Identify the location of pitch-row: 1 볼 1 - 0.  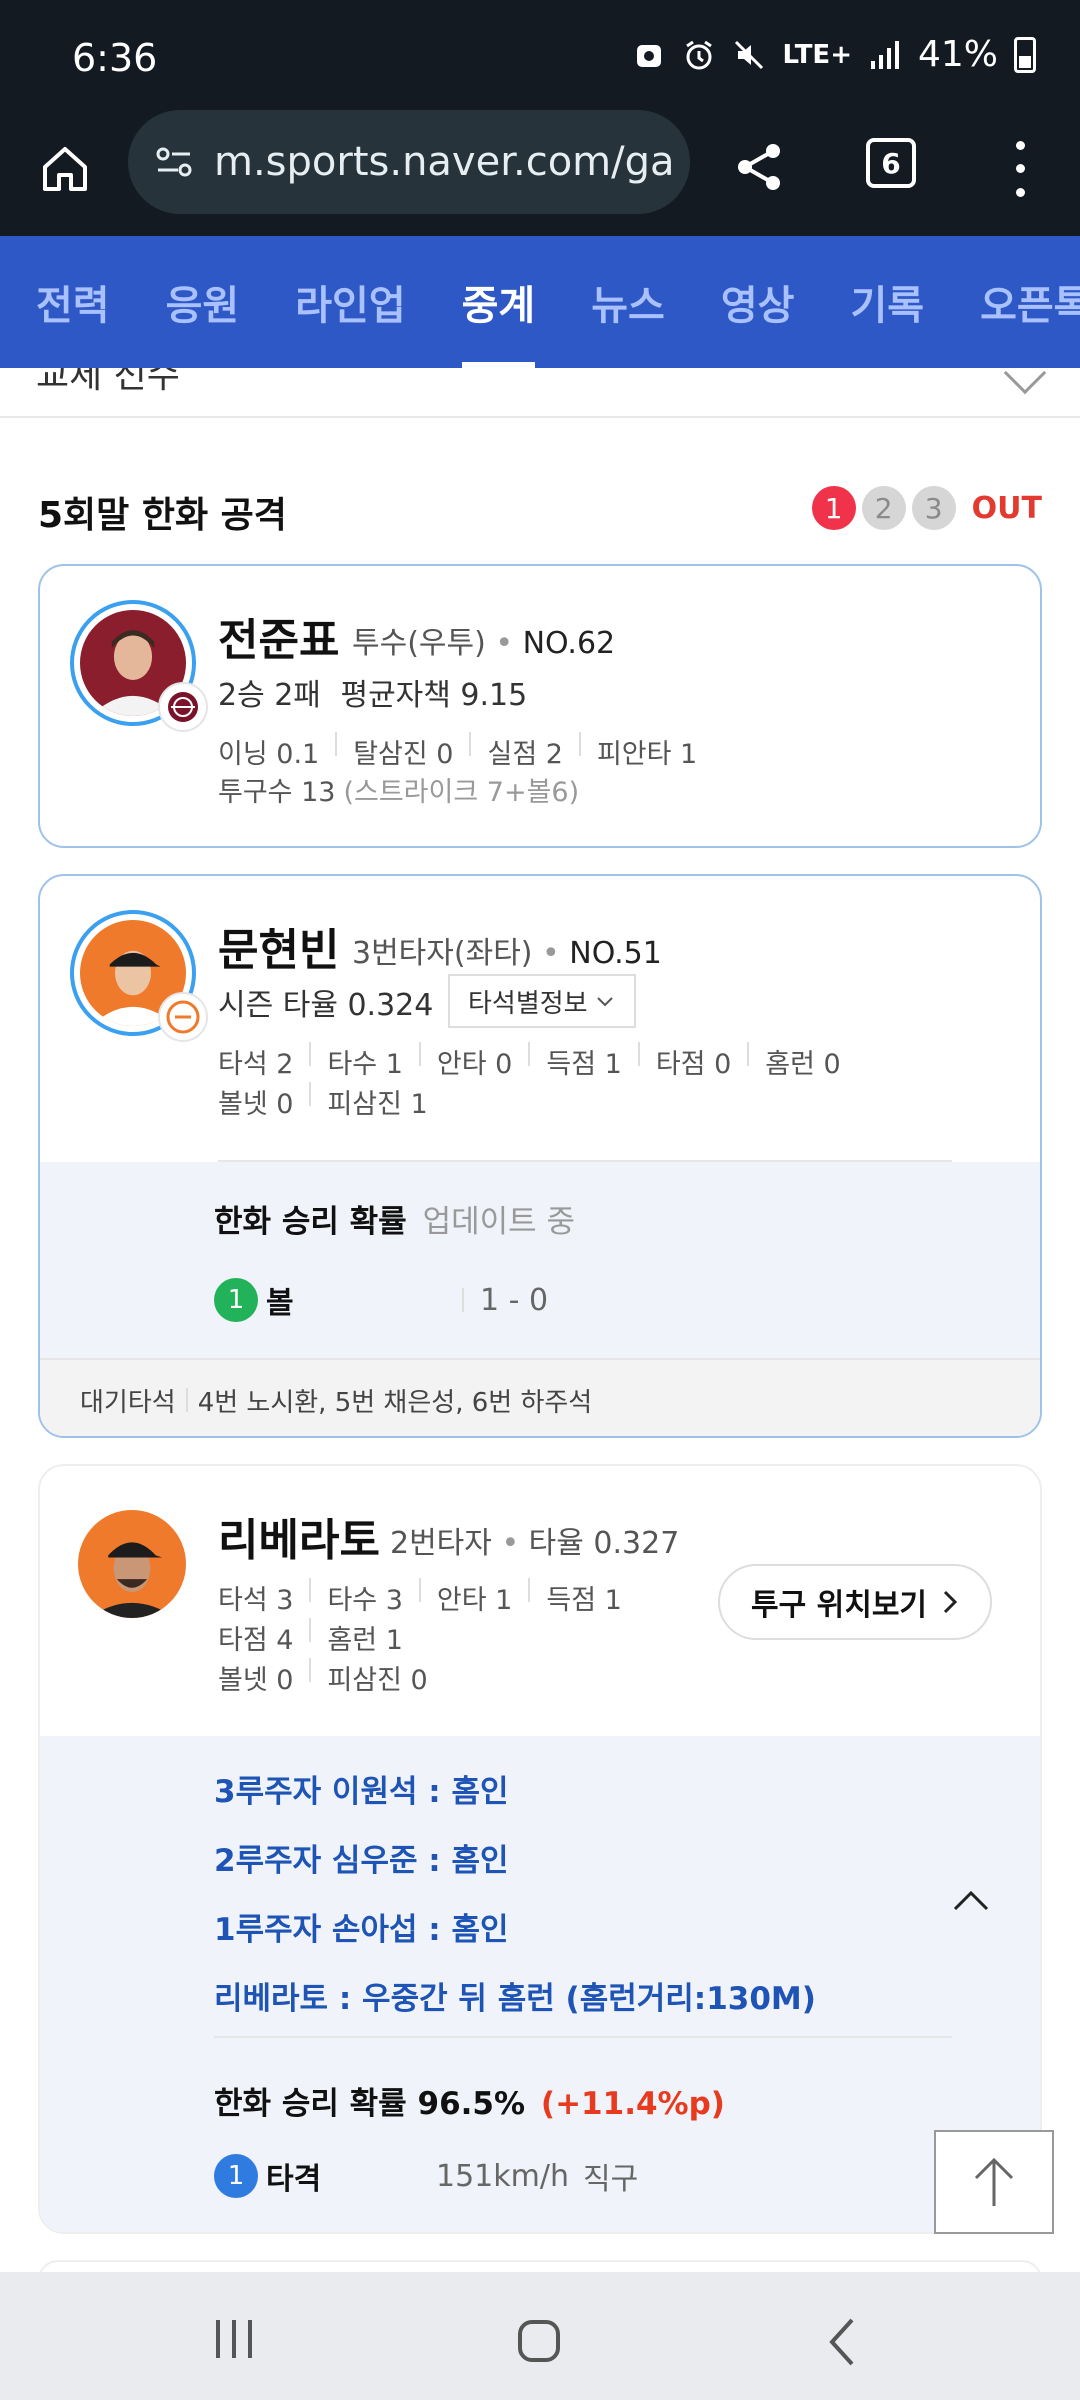
(381, 1300).